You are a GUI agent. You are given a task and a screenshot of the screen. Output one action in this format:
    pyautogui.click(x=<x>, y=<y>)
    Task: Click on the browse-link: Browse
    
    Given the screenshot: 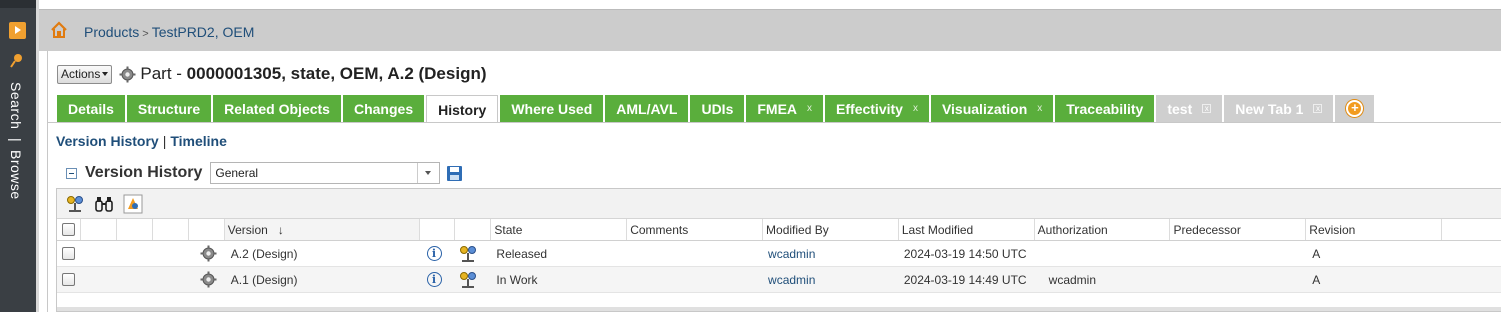 What is the action you would take?
    pyautogui.click(x=16, y=175)
    